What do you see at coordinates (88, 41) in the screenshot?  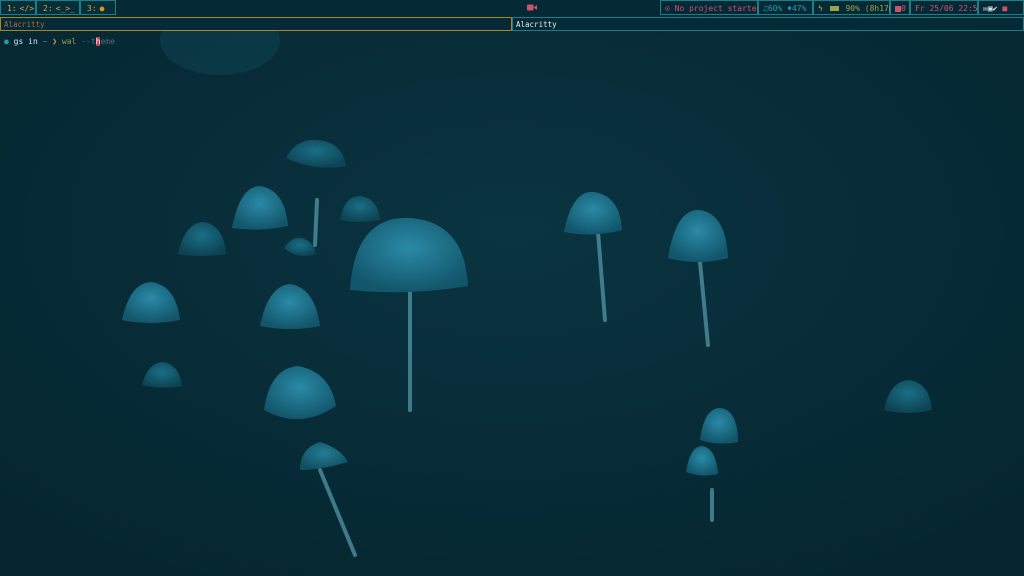 I see `argument-before-cursor: --t` at bounding box center [88, 41].